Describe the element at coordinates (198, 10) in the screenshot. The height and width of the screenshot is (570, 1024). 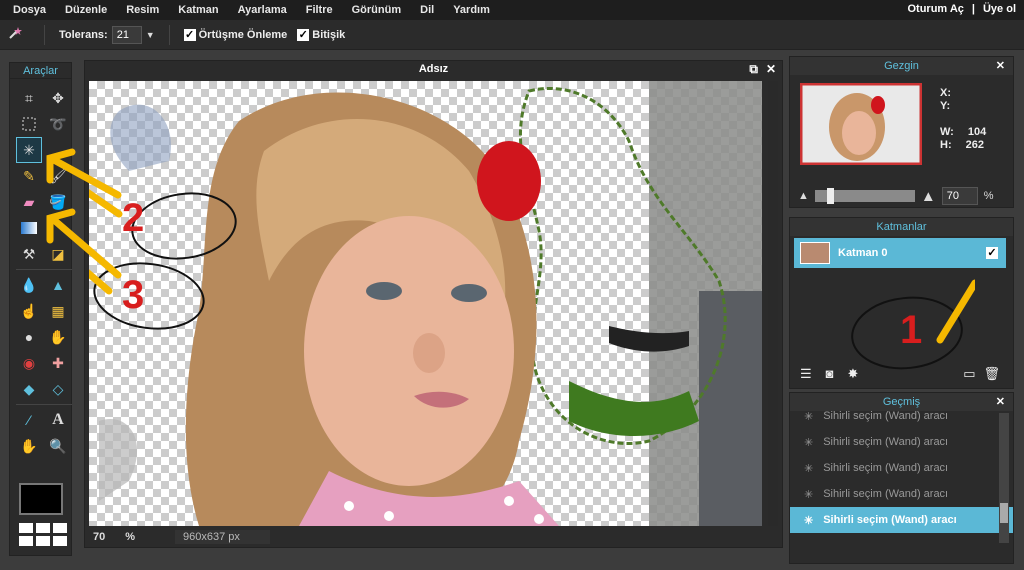
I see `menu-layer: Katman` at that location.